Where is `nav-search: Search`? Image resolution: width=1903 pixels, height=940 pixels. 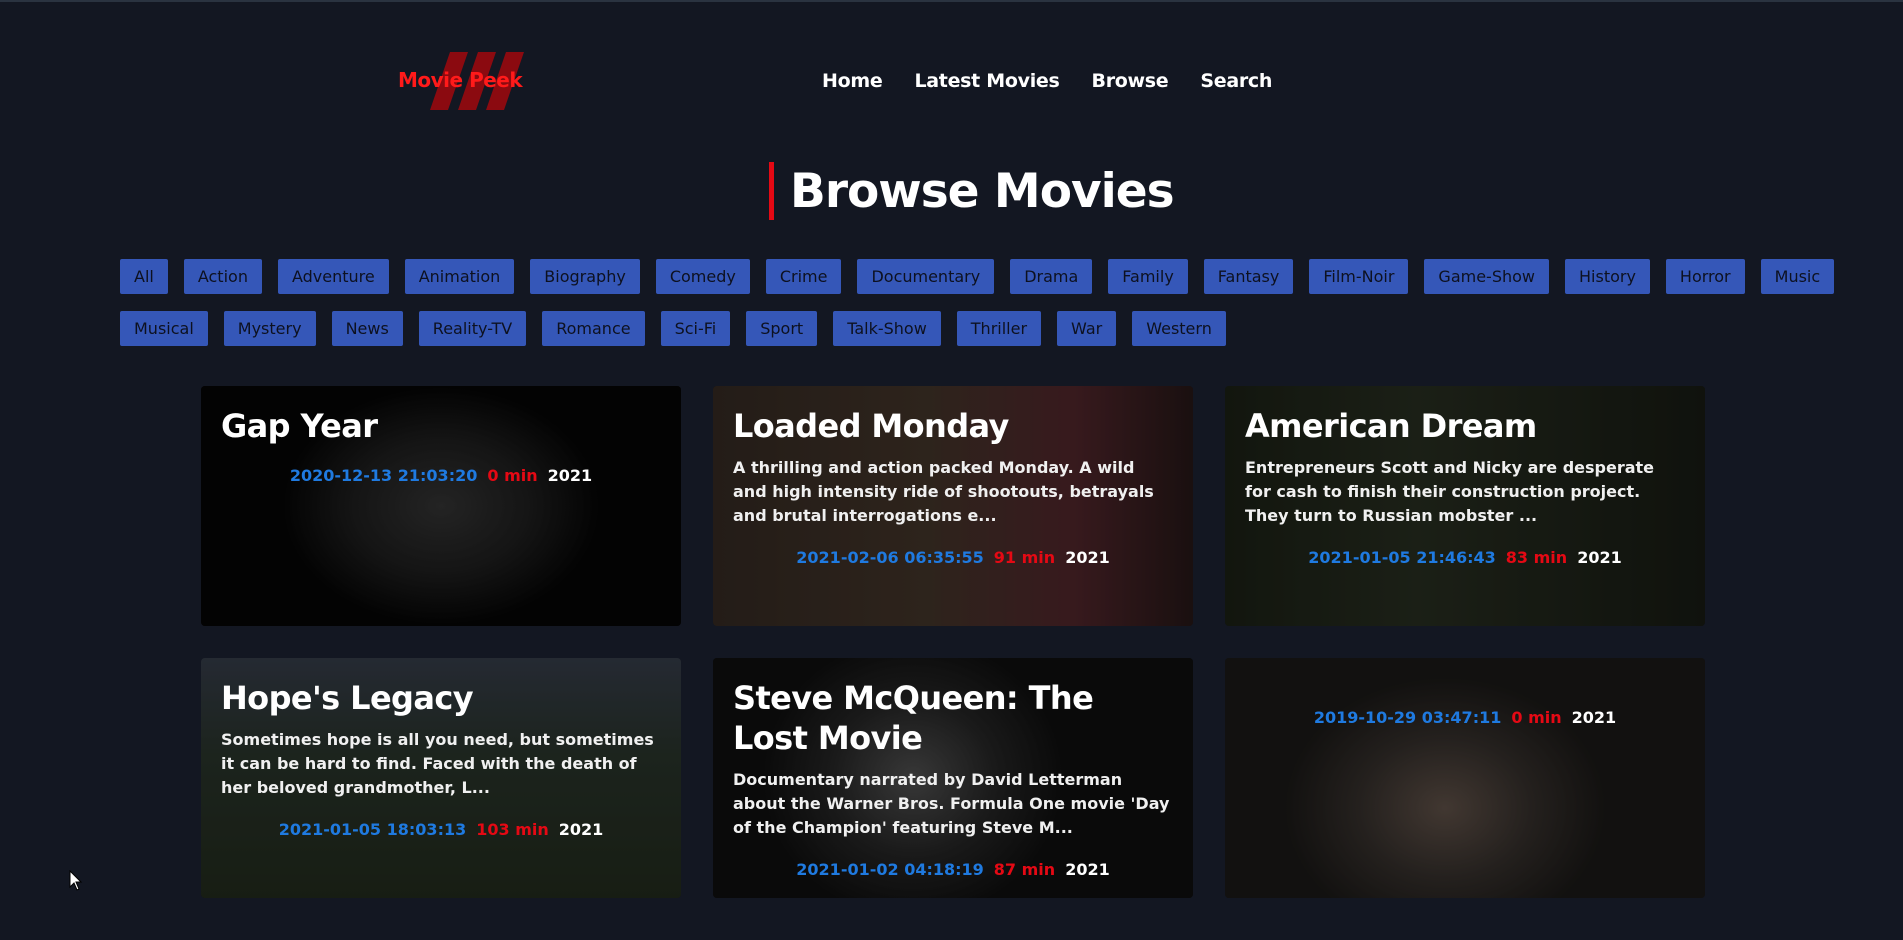 nav-search: Search is located at coordinates (1236, 81).